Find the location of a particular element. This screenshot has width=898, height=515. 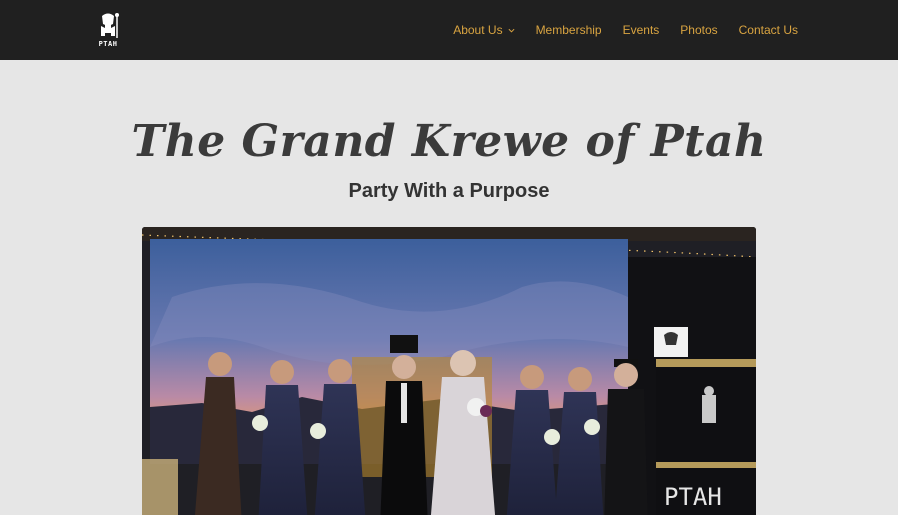

banner-ptah-text: PTAH is located at coordinates (693, 497).